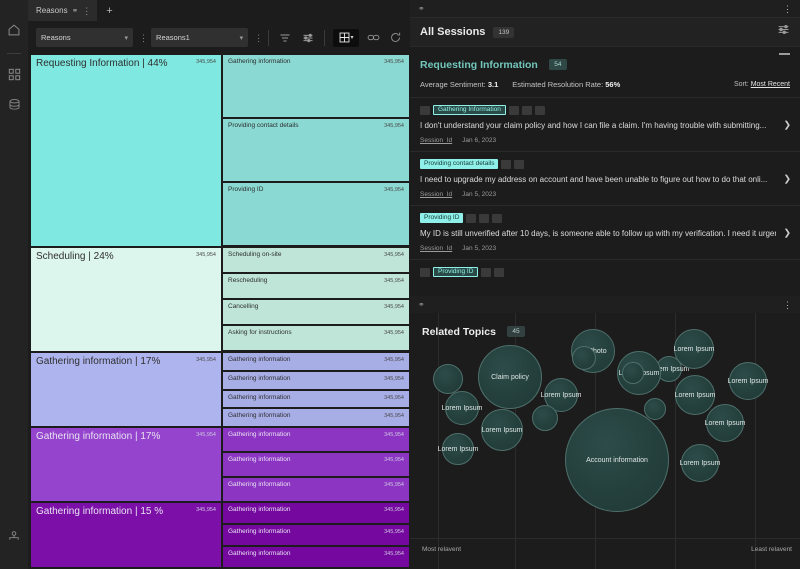 The image size is (800, 569). Describe the element at coordinates (346, 37) in the screenshot. I see `treemap-view-icon: ▾` at that location.